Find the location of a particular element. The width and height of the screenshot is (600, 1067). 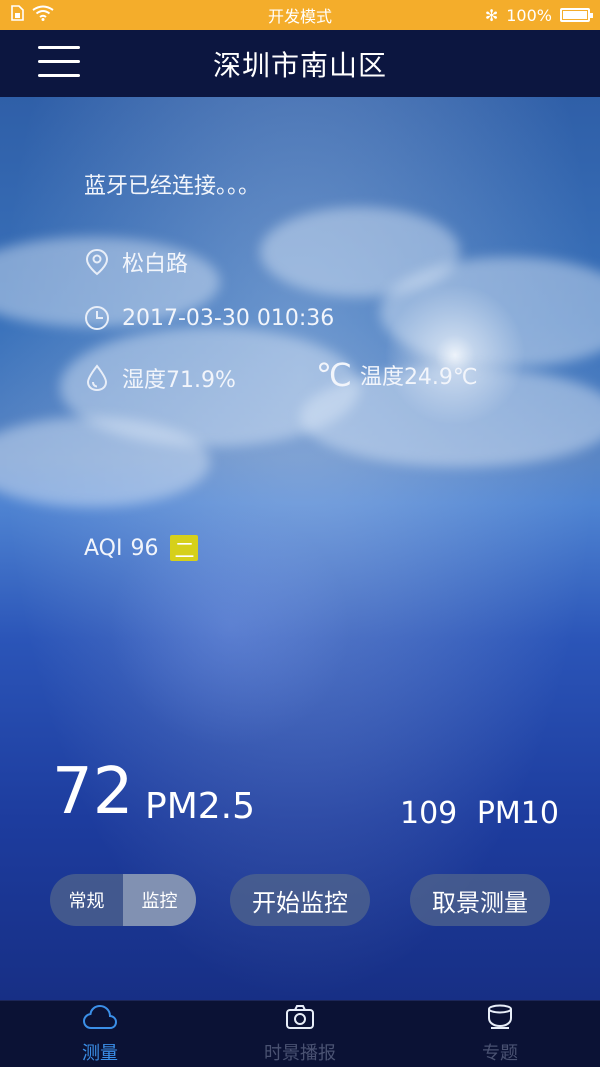

pm10-value: 109 is located at coordinates (429, 813).